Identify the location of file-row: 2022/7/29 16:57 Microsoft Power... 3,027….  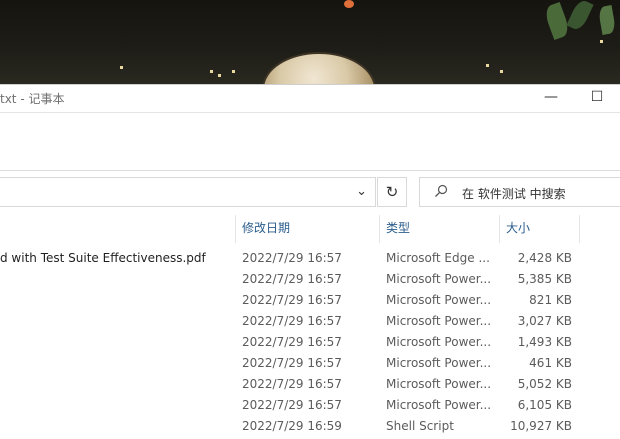
(310, 321).